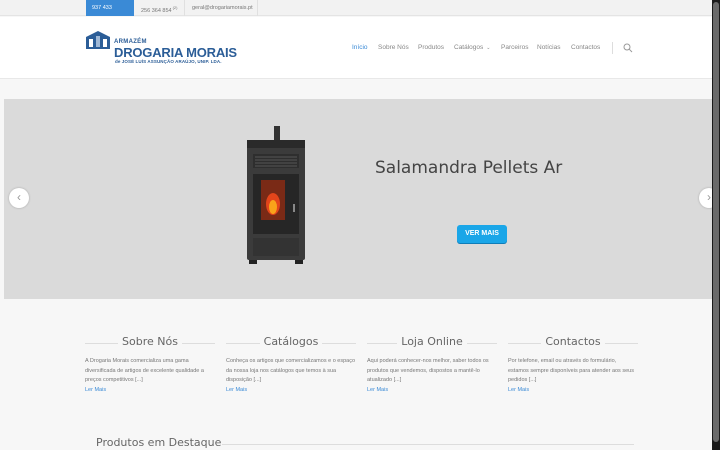  What do you see at coordinates (482, 234) in the screenshot?
I see `ver-mais-button: VER MAIS` at bounding box center [482, 234].